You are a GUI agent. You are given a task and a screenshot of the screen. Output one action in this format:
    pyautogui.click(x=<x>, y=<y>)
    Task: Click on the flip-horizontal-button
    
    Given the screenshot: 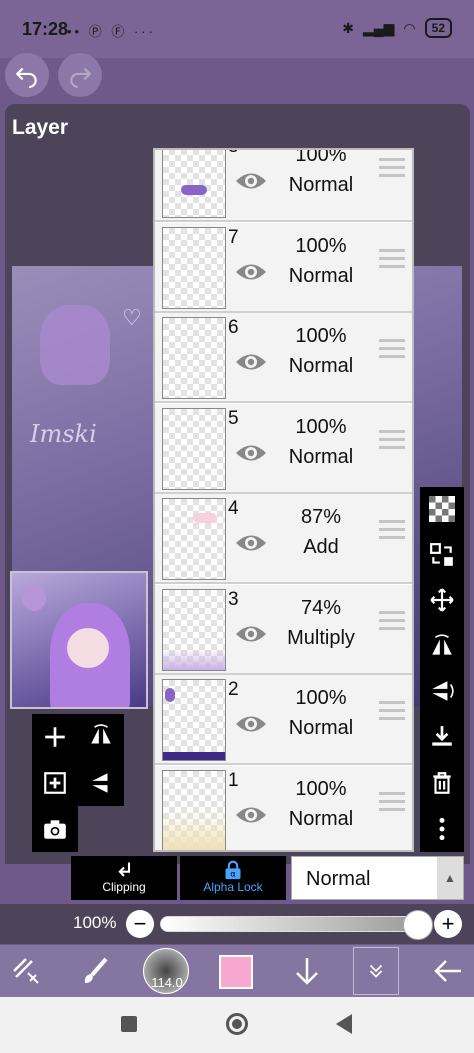 What is the action you would take?
    pyautogui.click(x=101, y=737)
    